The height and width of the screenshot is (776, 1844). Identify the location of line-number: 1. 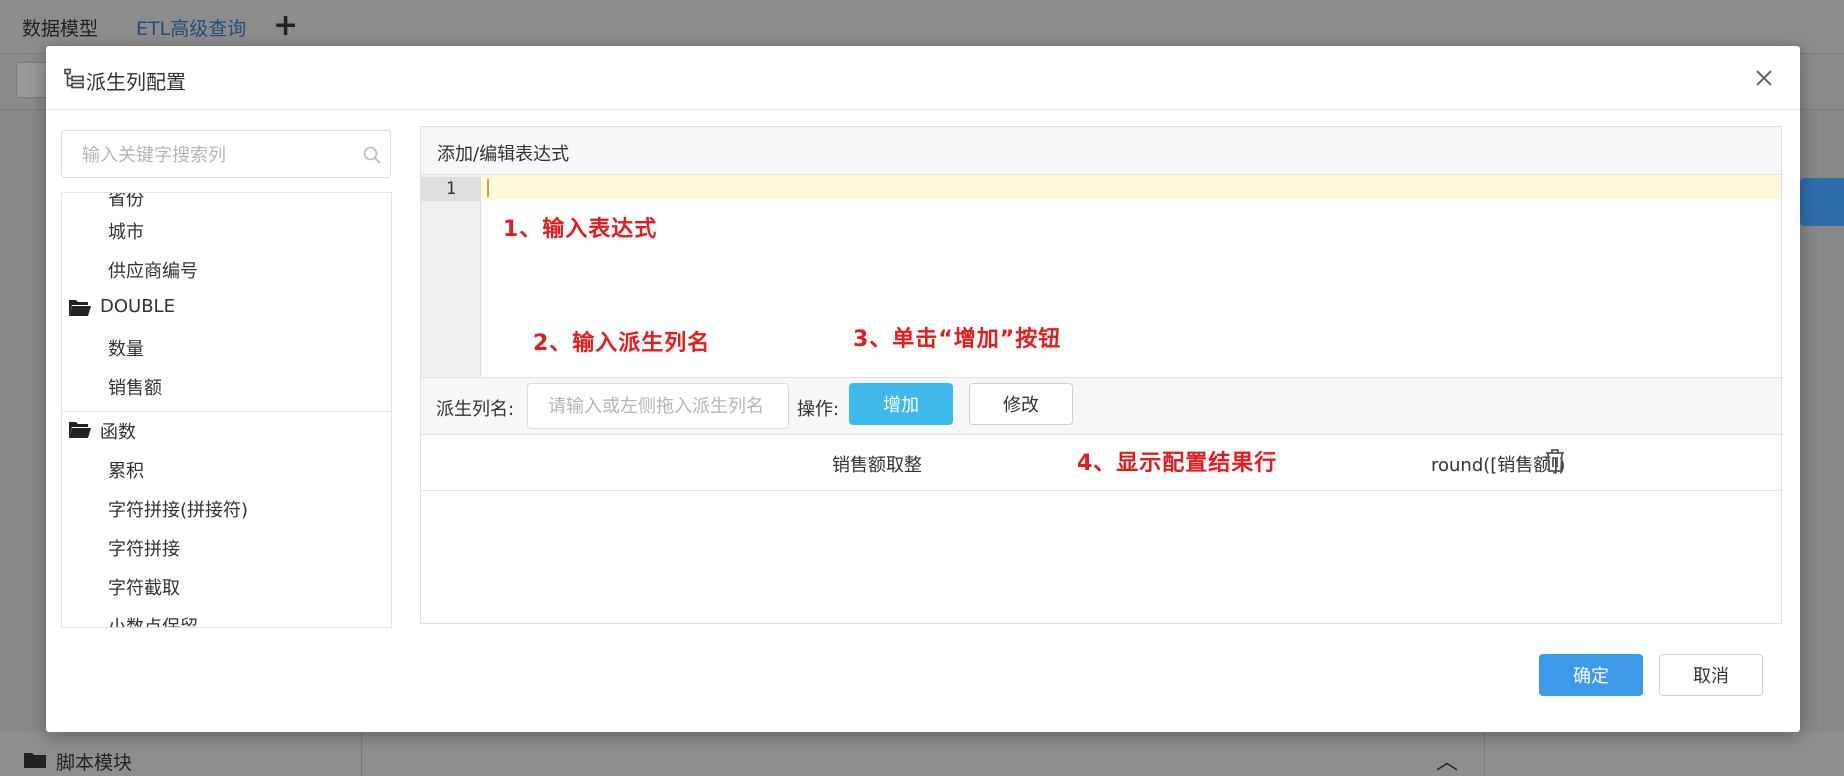
(451, 189).